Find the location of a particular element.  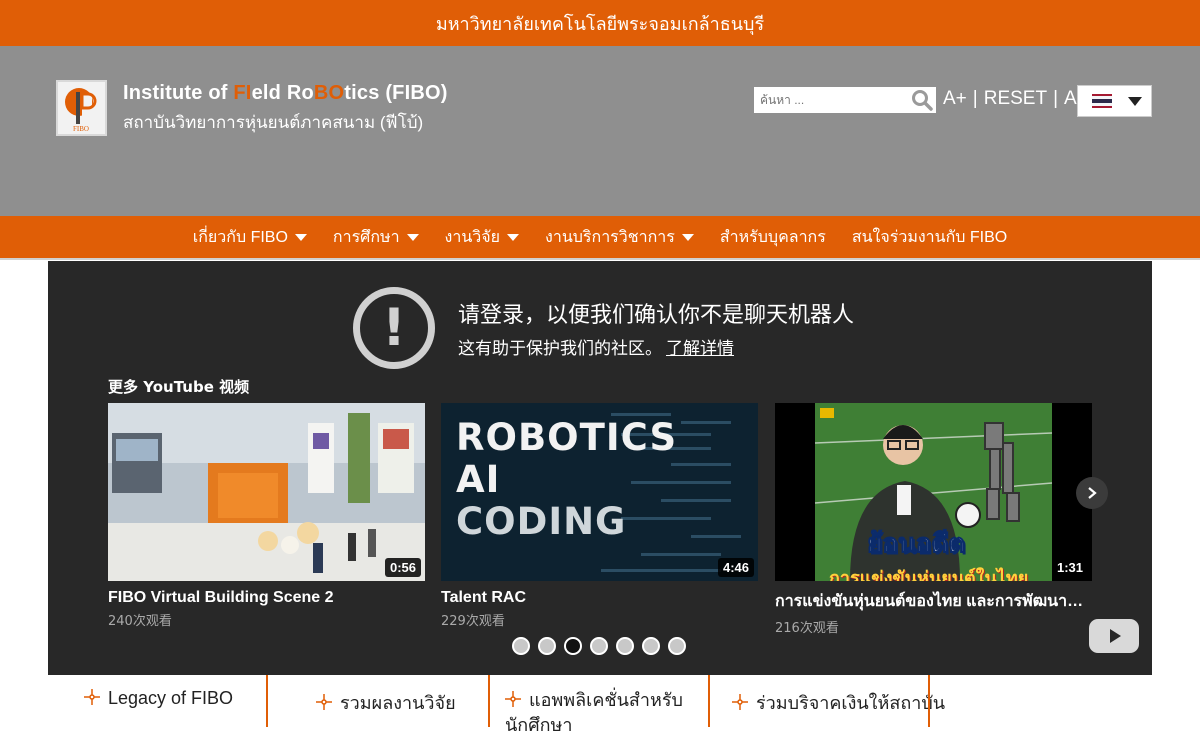

nav-item-label: เกี่ยวกับ FIBO is located at coordinates (240, 237).